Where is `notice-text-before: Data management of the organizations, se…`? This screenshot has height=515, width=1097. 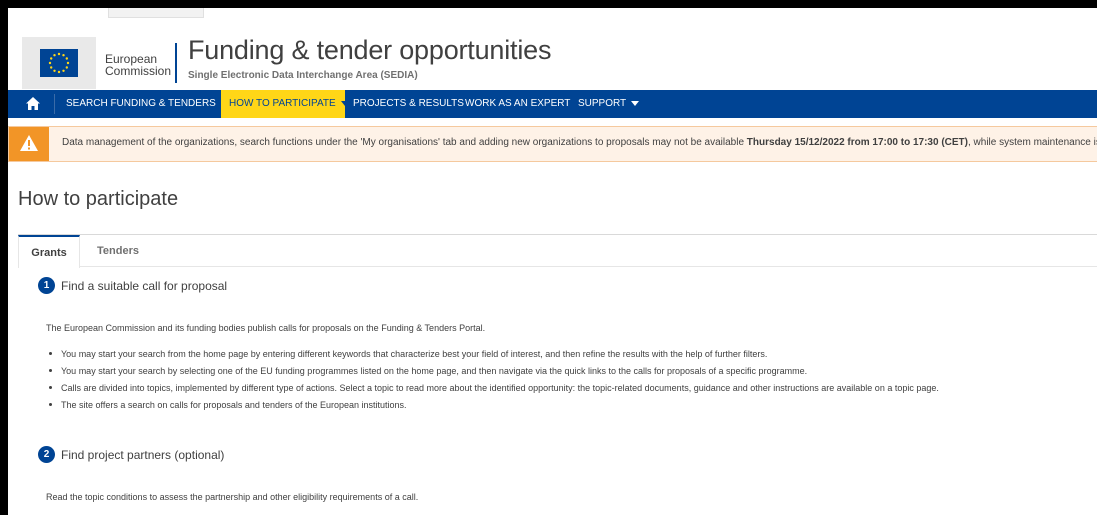
notice-text-before: Data management of the organizations, se… is located at coordinates (404, 142).